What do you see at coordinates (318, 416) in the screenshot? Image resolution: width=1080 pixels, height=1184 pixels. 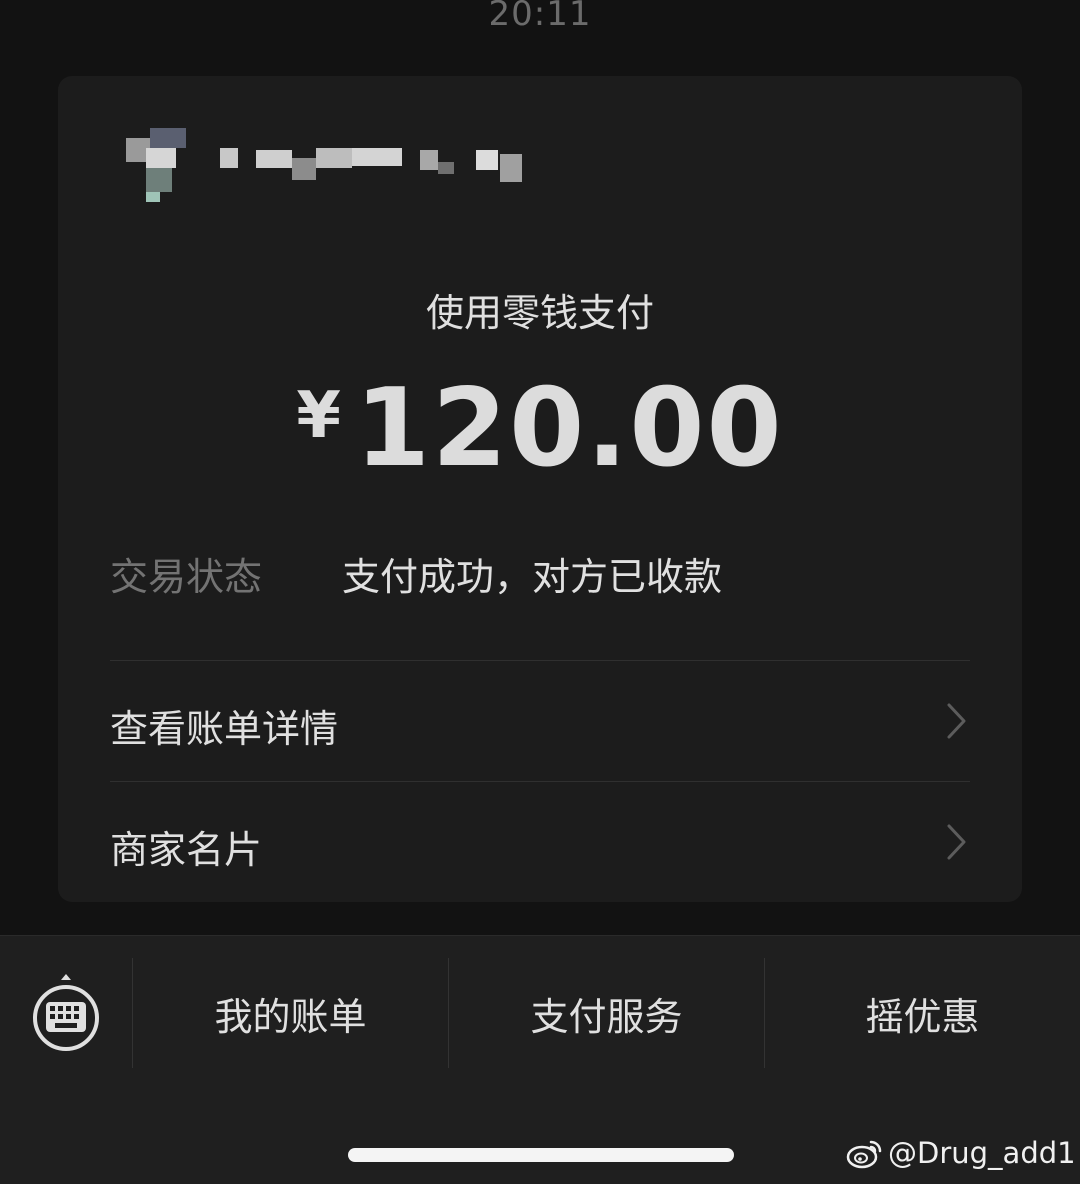 I see `currency-symbol: ¥` at bounding box center [318, 416].